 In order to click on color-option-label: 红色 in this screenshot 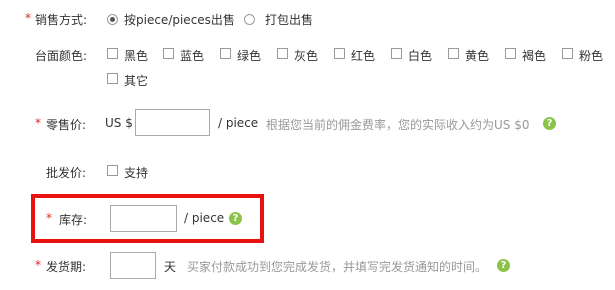, I will do `click(363, 56)`.